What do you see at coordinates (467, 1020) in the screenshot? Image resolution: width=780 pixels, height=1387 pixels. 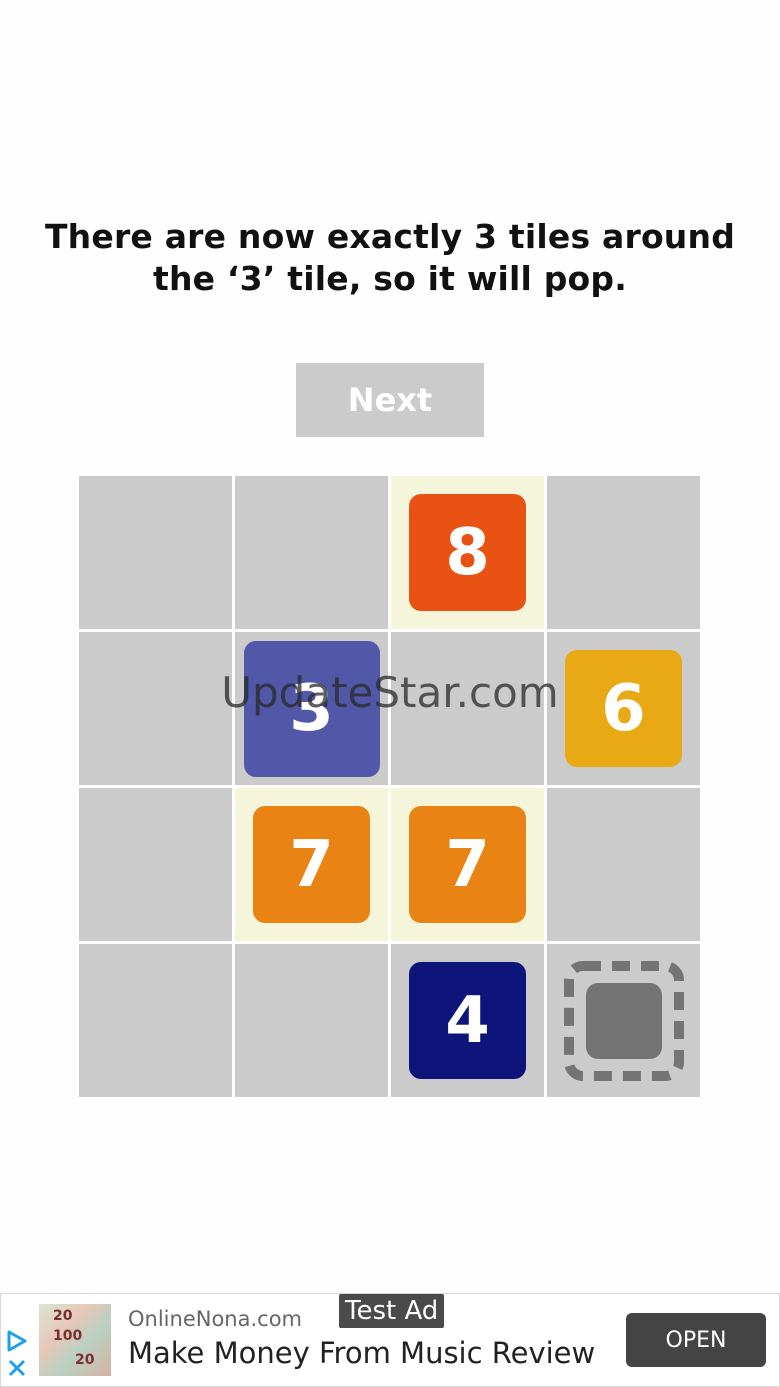 I see `tile-4: 4` at bounding box center [467, 1020].